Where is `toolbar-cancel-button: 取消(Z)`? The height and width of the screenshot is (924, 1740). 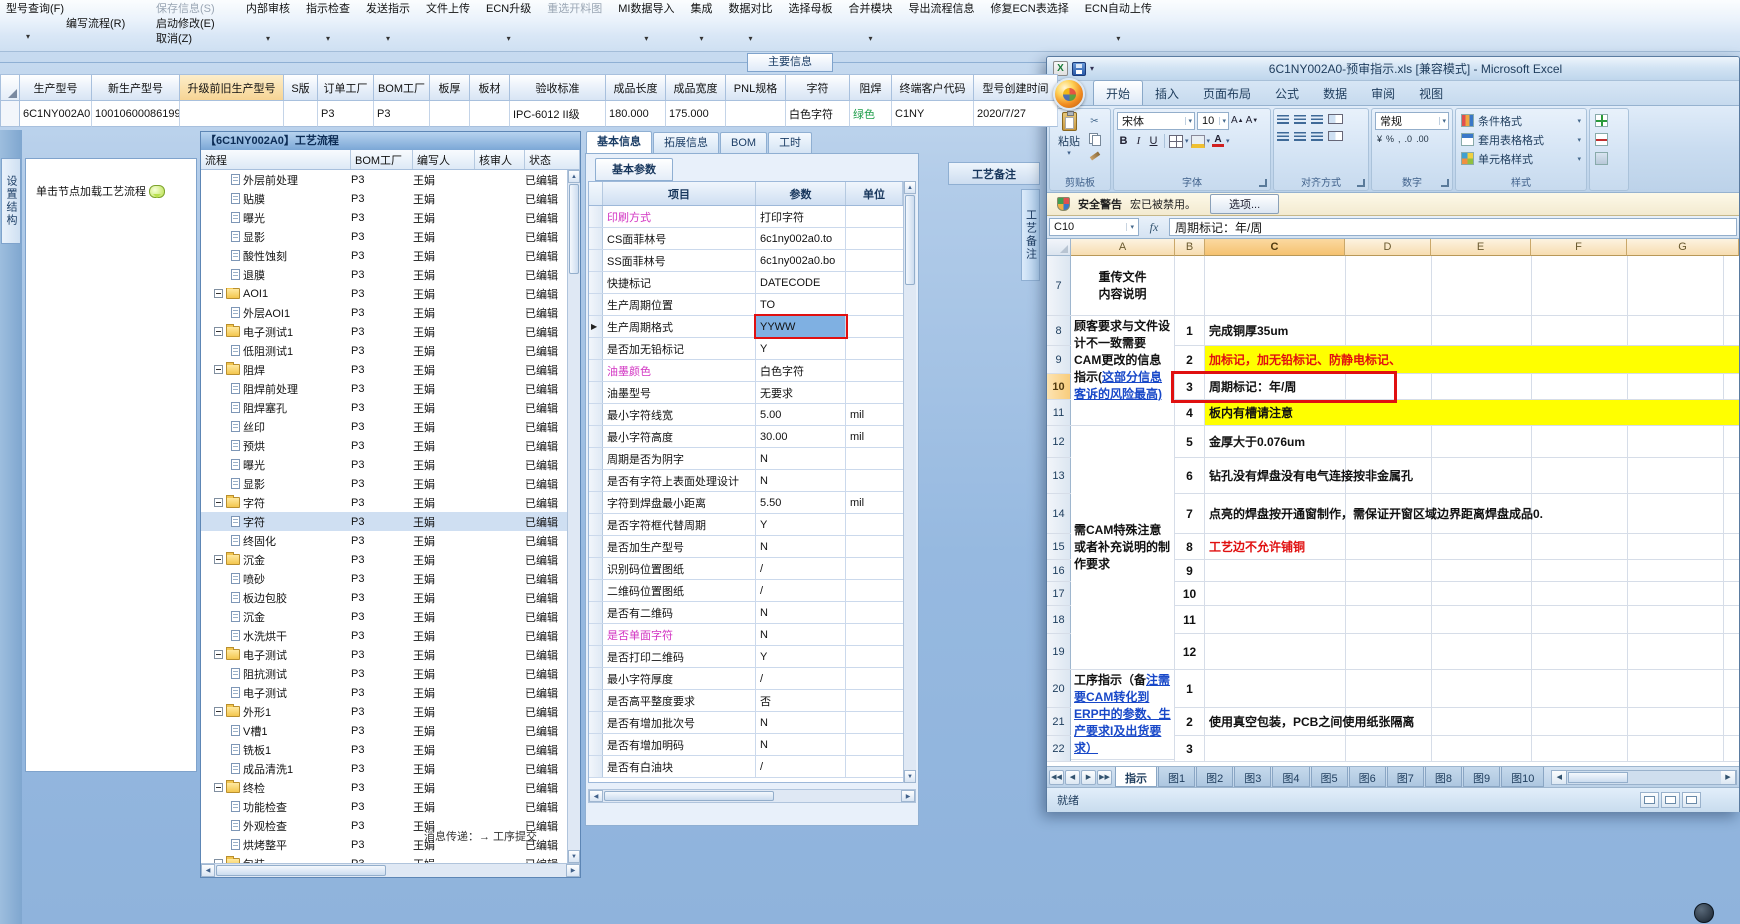
toolbar-cancel-button: 取消(Z) is located at coordinates (188, 39).